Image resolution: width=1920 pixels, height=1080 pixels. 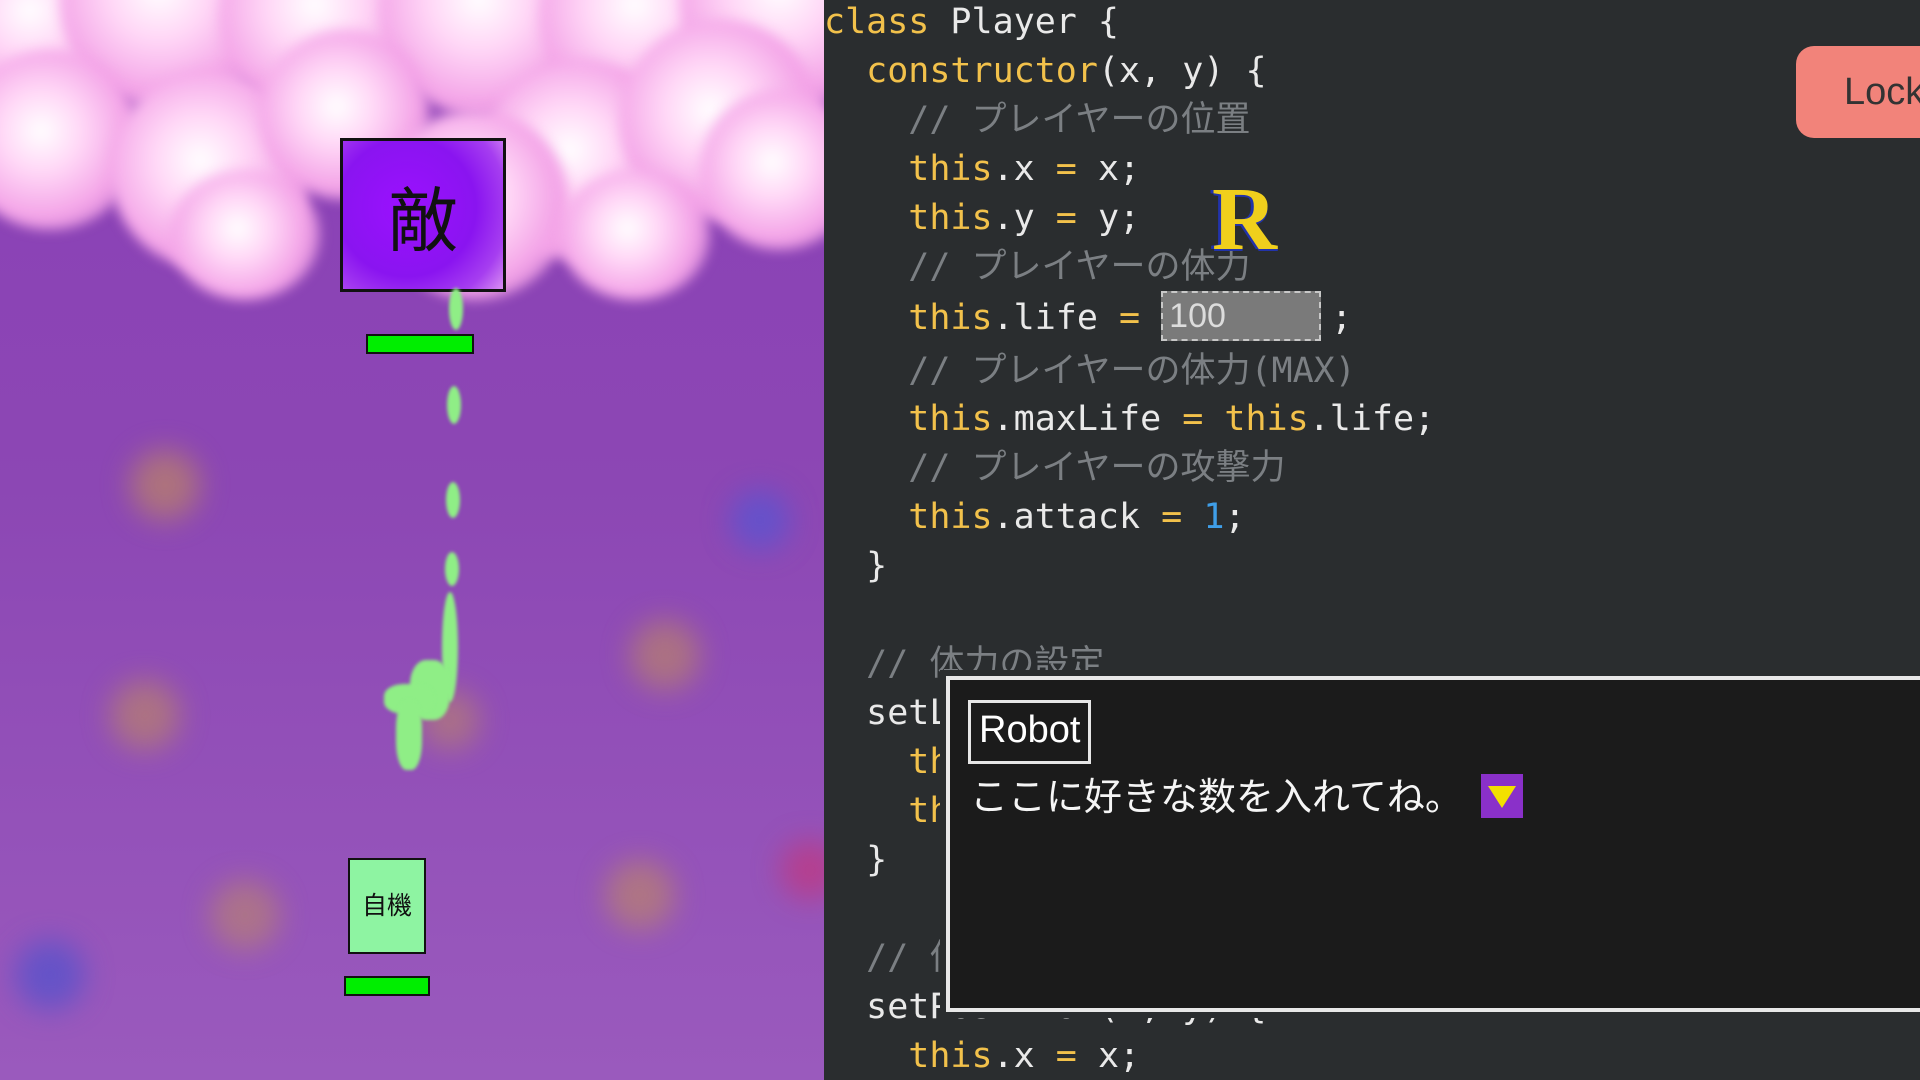 What do you see at coordinates (1214, 517) in the screenshot?
I see `code-token: 1` at bounding box center [1214, 517].